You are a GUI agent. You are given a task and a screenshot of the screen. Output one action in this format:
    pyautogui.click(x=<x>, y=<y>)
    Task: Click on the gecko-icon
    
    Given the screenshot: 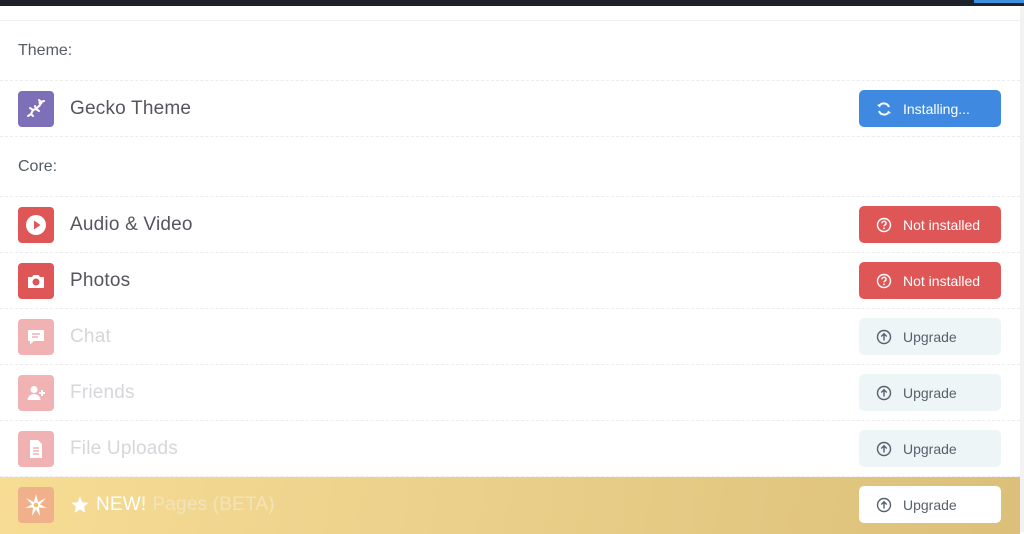 What is the action you would take?
    pyautogui.click(x=36, y=109)
    